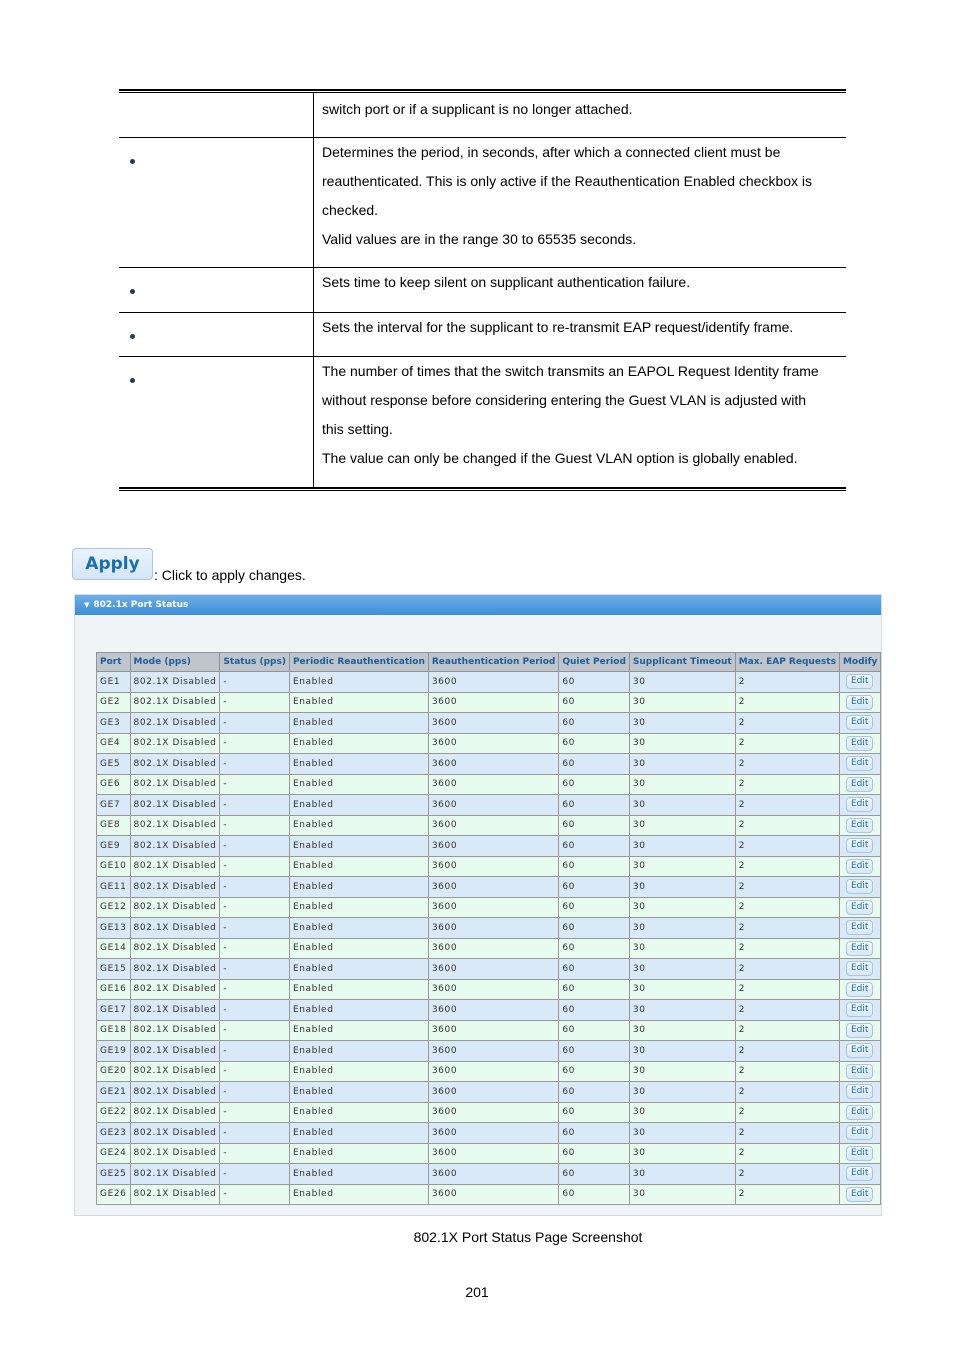 This screenshot has width=954, height=1350. Describe the element at coordinates (175, 662) in the screenshot. I see `column-header: Mode (pps)` at that location.